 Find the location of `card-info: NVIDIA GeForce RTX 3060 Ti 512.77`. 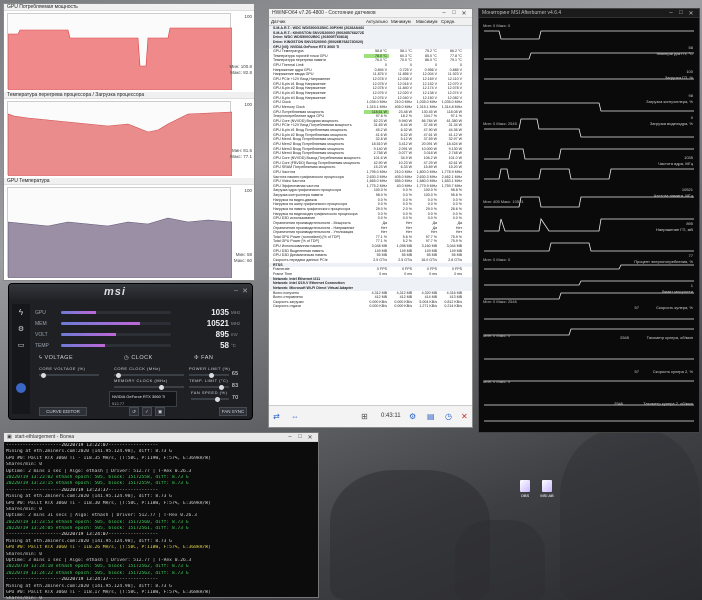

card-info: NVIDIA GeForce RTX 3060 Ti 512.77 is located at coordinates (143, 399).